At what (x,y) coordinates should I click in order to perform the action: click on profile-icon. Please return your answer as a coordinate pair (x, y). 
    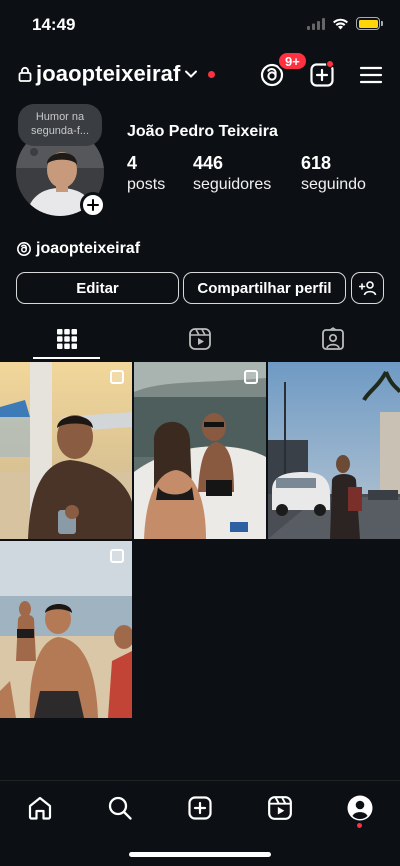
    Looking at the image, I should click on (360, 808).